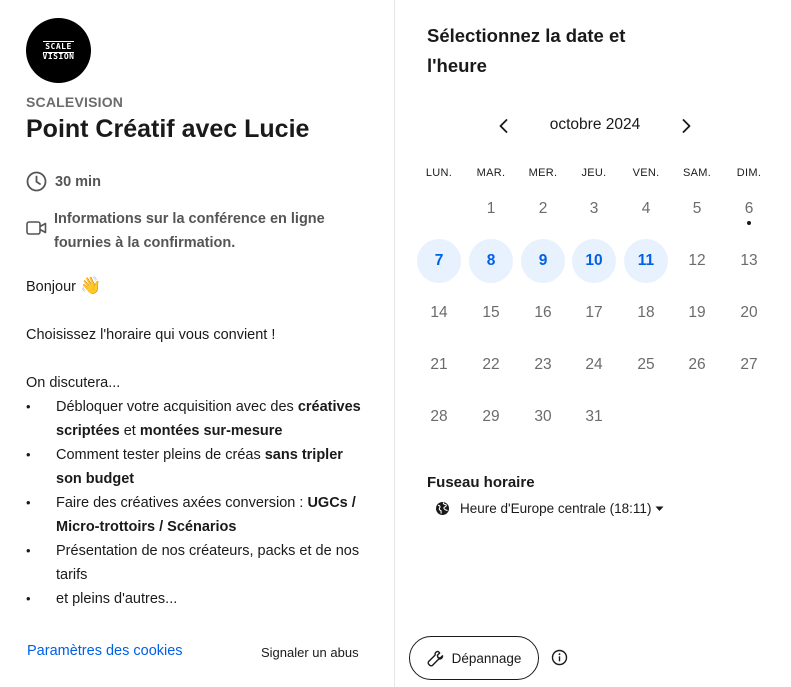 Image resolution: width=791 pixels, height=687 pixels. What do you see at coordinates (91, 285) in the screenshot?
I see `waving-hand-icon: 👋` at bounding box center [91, 285].